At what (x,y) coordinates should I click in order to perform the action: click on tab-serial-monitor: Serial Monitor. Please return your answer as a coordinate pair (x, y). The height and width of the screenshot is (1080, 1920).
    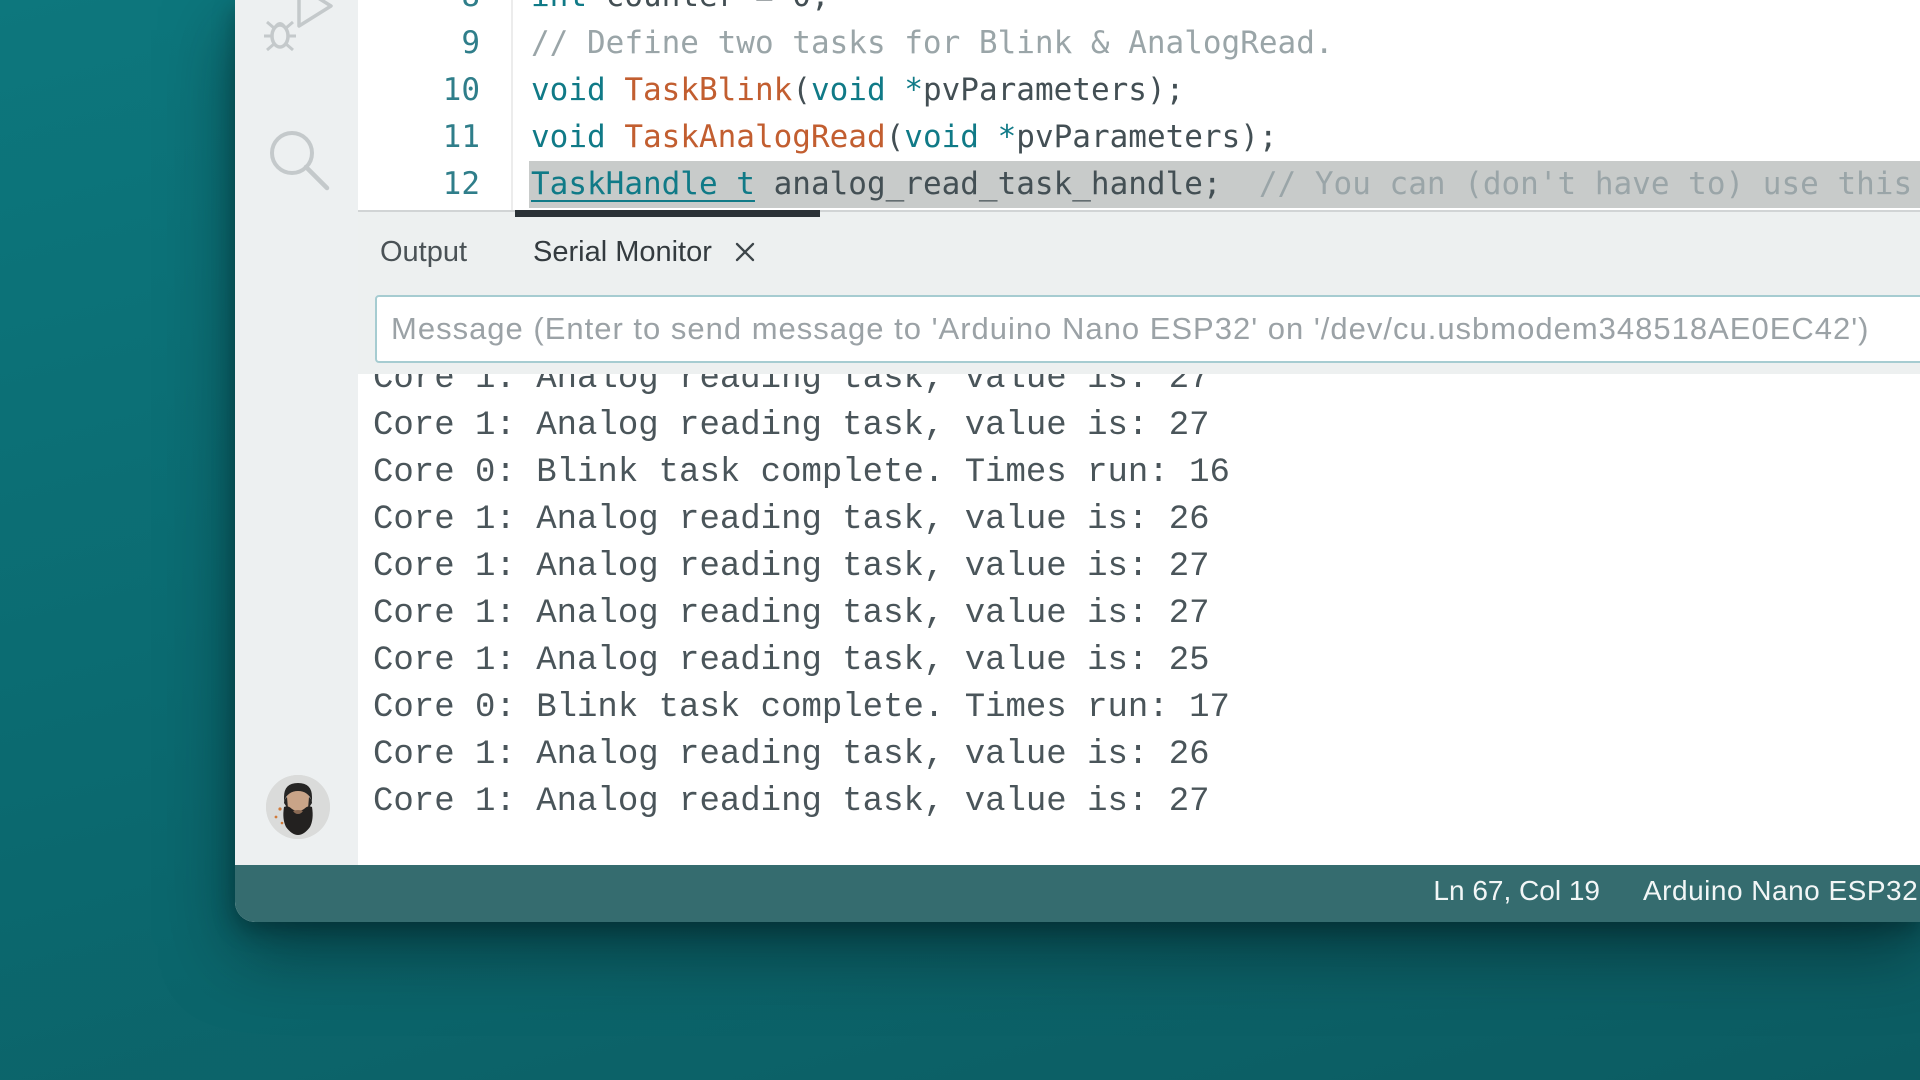
    Looking at the image, I should click on (645, 252).